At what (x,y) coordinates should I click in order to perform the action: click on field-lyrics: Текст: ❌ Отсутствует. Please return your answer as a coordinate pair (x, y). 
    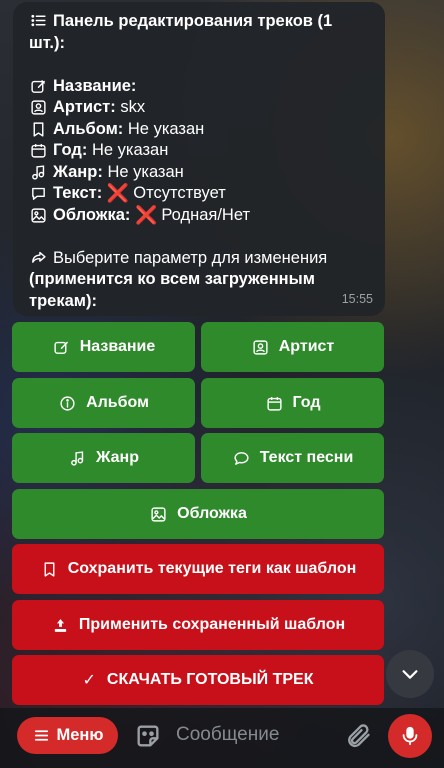
    Looking at the image, I should click on (200, 194).